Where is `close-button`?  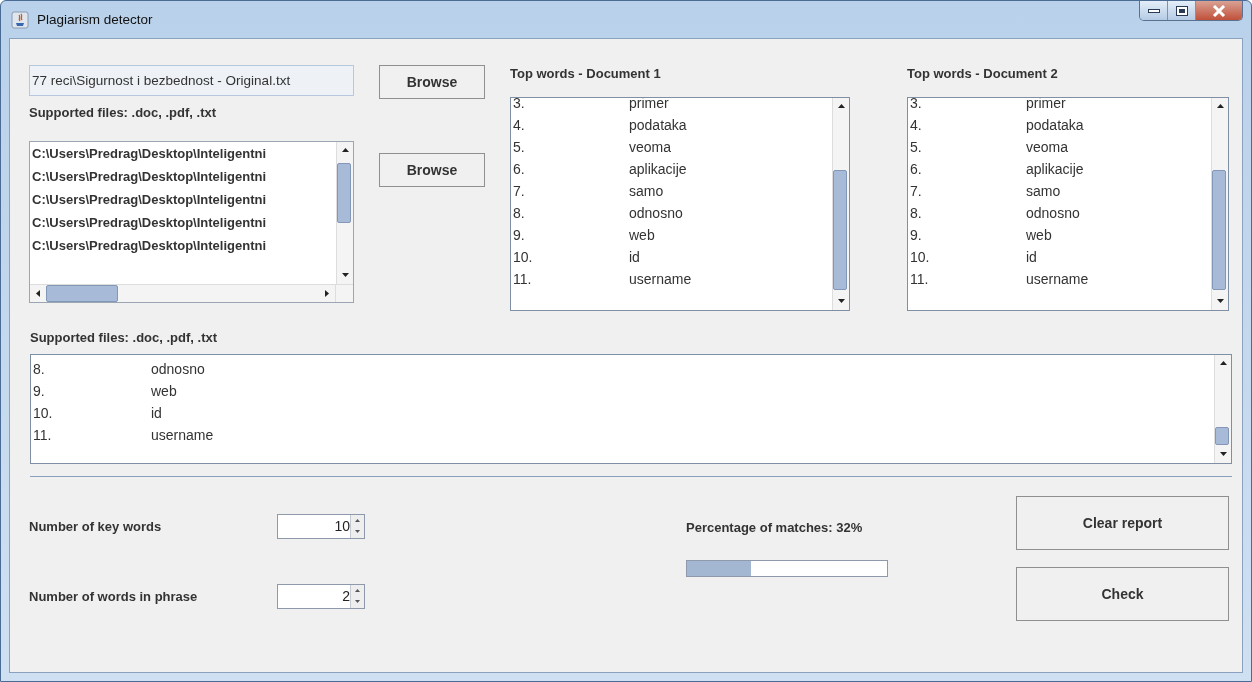
close-button is located at coordinates (1218, 10).